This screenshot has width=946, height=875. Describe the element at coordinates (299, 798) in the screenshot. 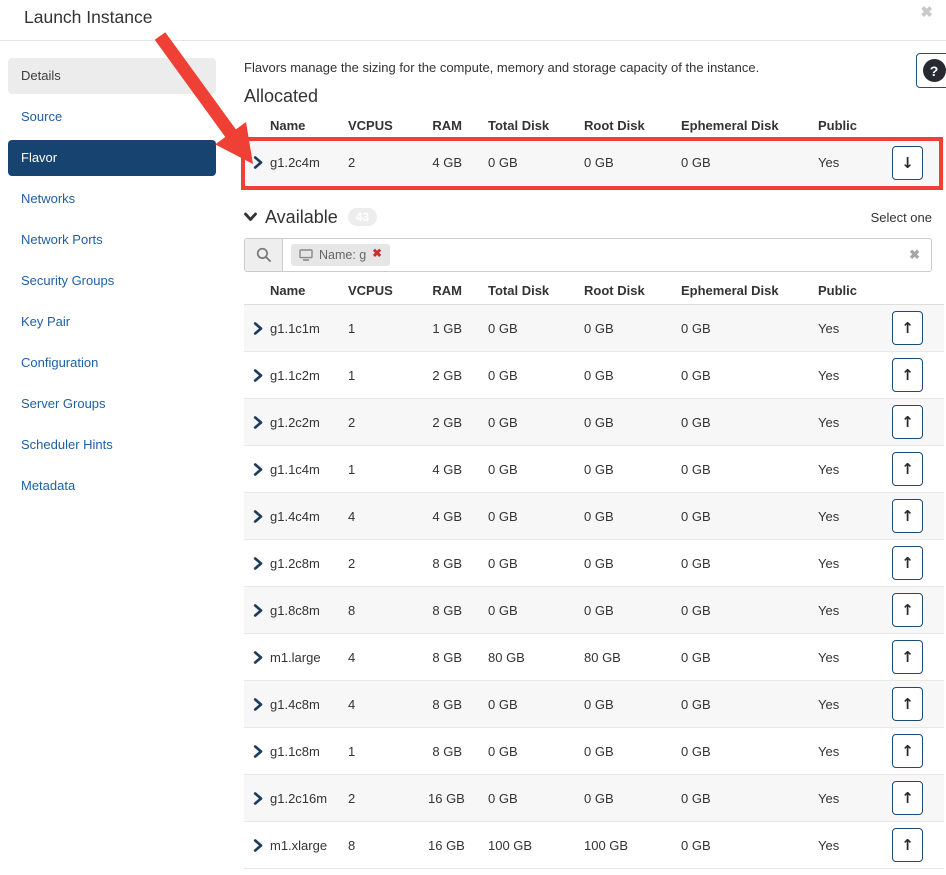

I see `cell-name: g1.2c16m` at that location.